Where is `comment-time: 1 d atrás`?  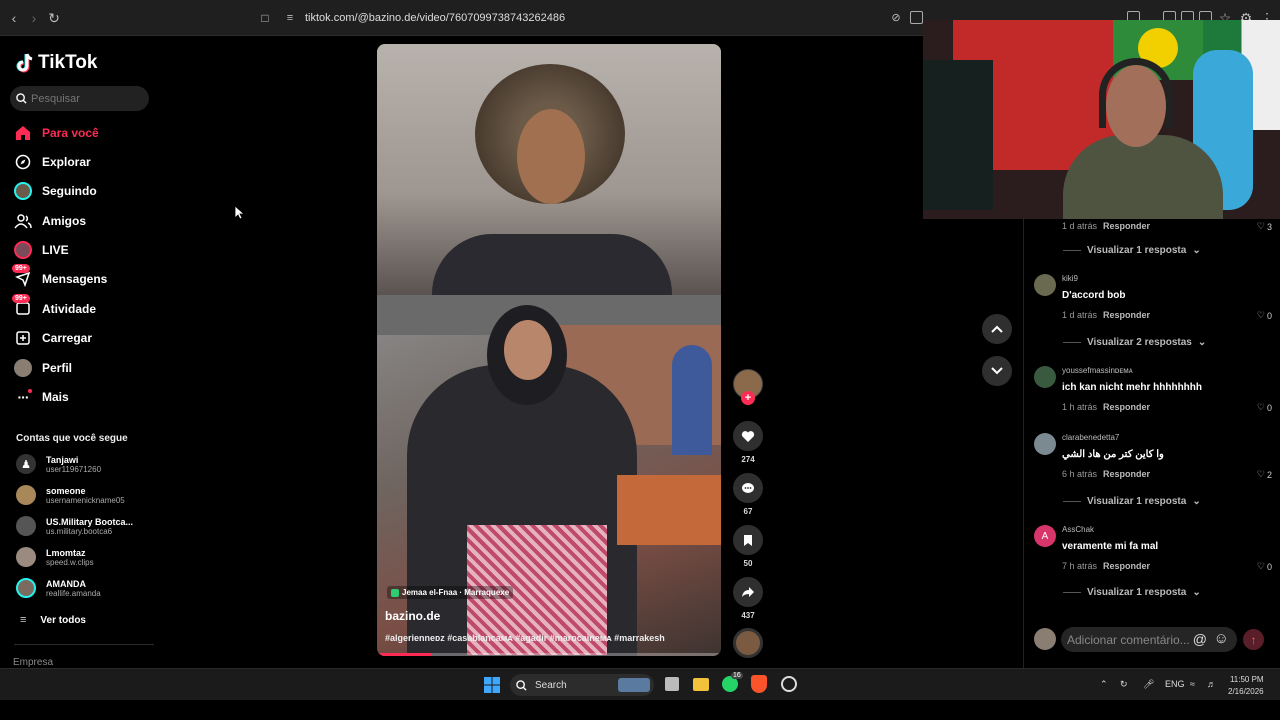 comment-time: 1 d atrás is located at coordinates (1080, 226).